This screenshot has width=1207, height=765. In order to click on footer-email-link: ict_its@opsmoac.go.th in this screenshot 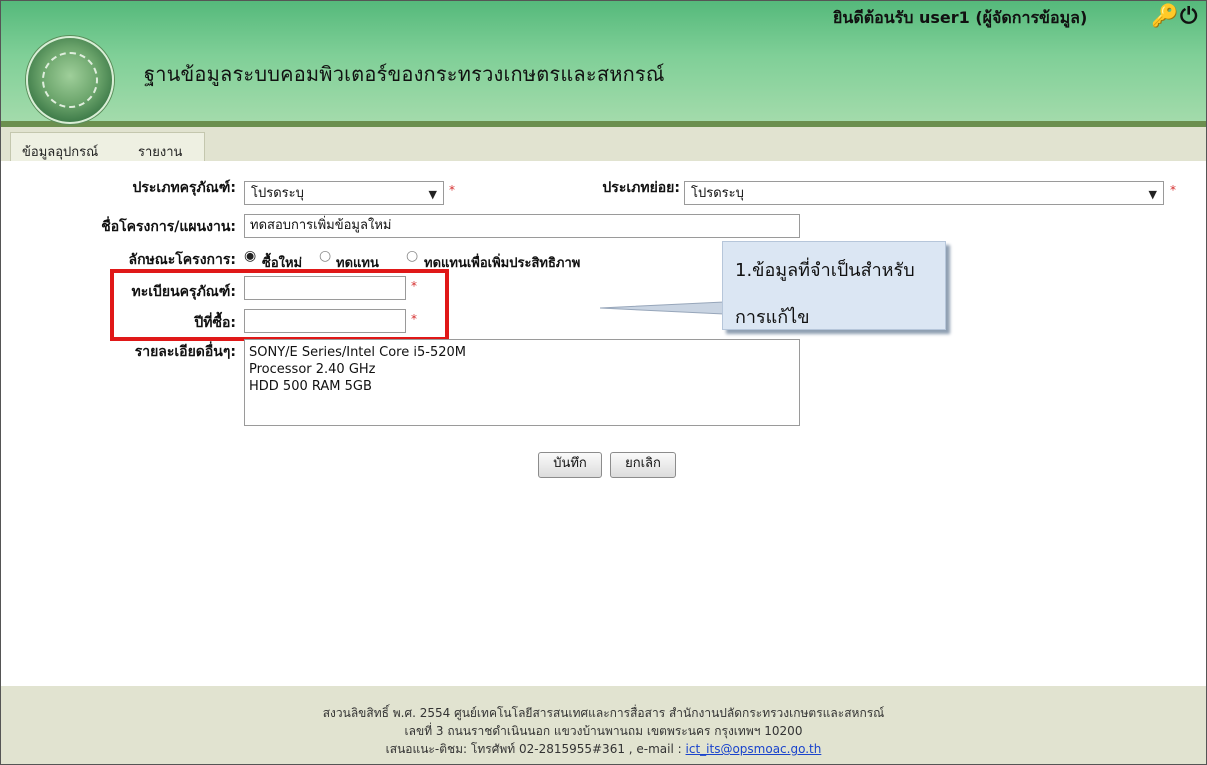, I will do `click(754, 749)`.